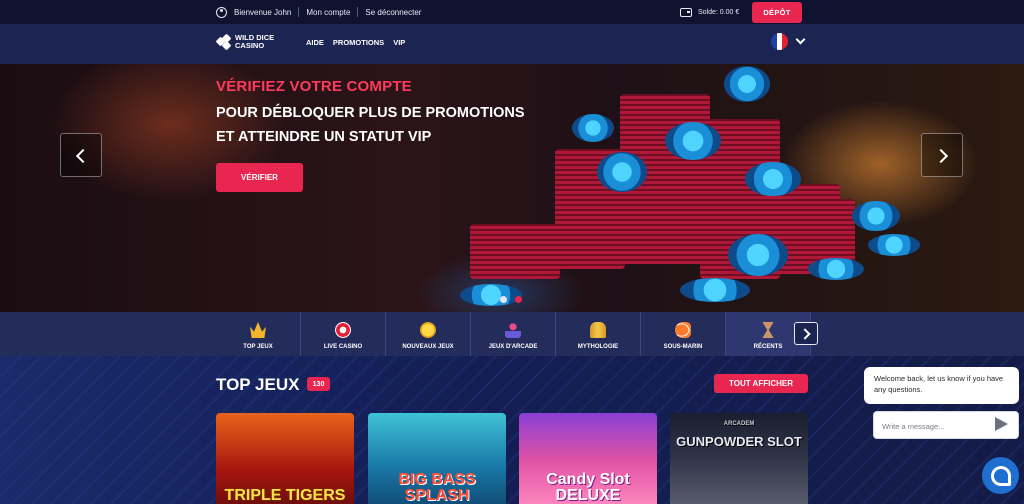 The height and width of the screenshot is (504, 1024). Describe the element at coordinates (512, 44) in the screenshot. I see `main-nav: WILD DICE CASINO AIDE PROMOTIONS VIP` at that location.